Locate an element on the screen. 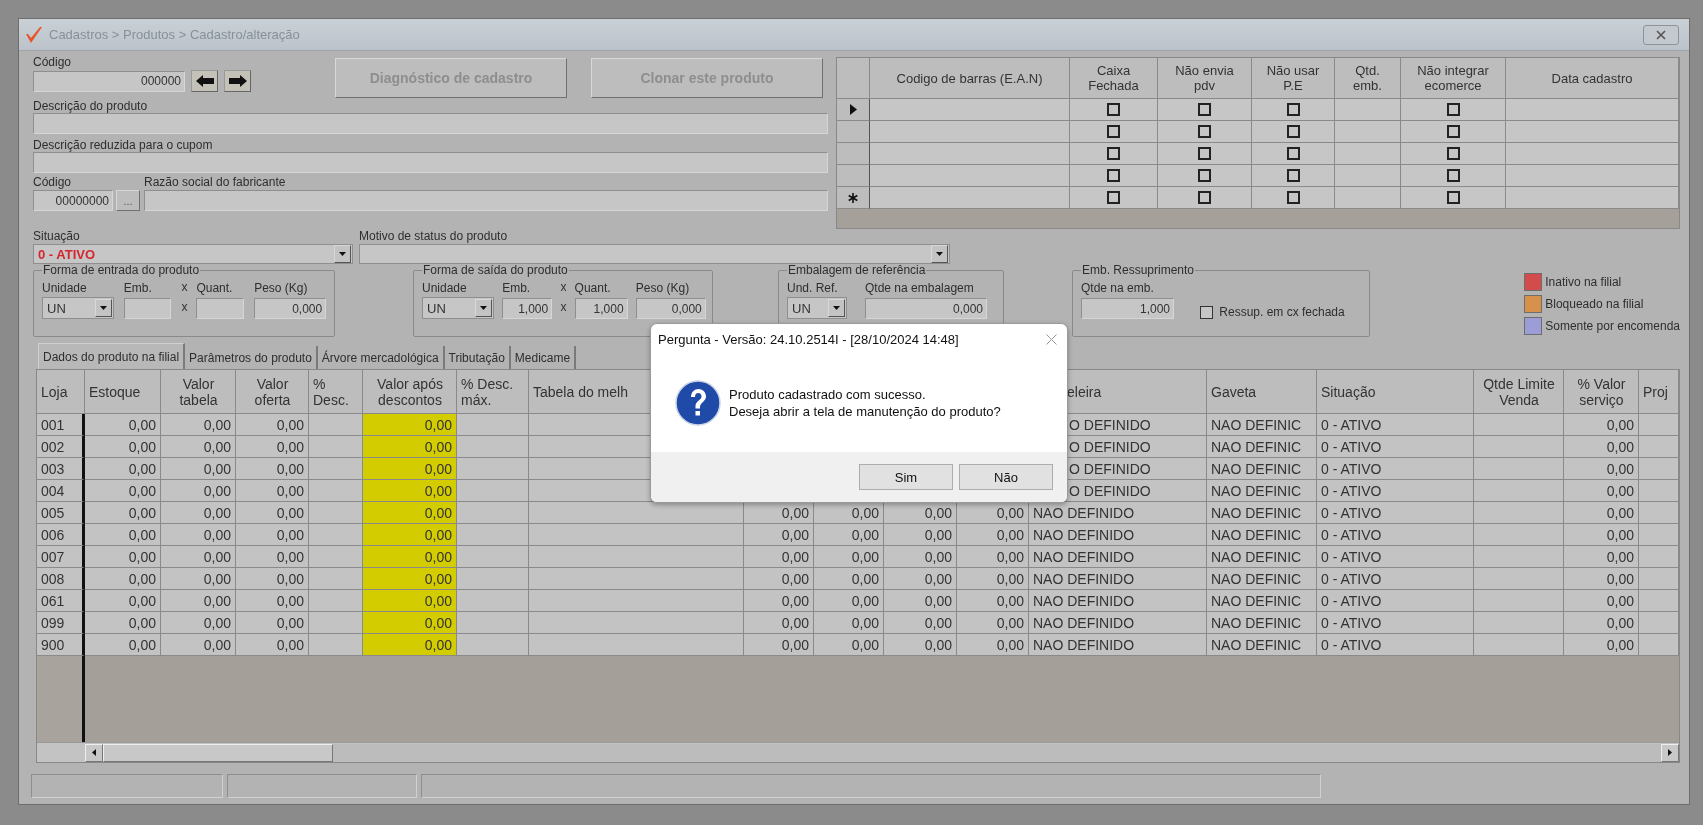 Image resolution: width=1703 pixels, height=825 pixels. previous-button is located at coordinates (204, 81).